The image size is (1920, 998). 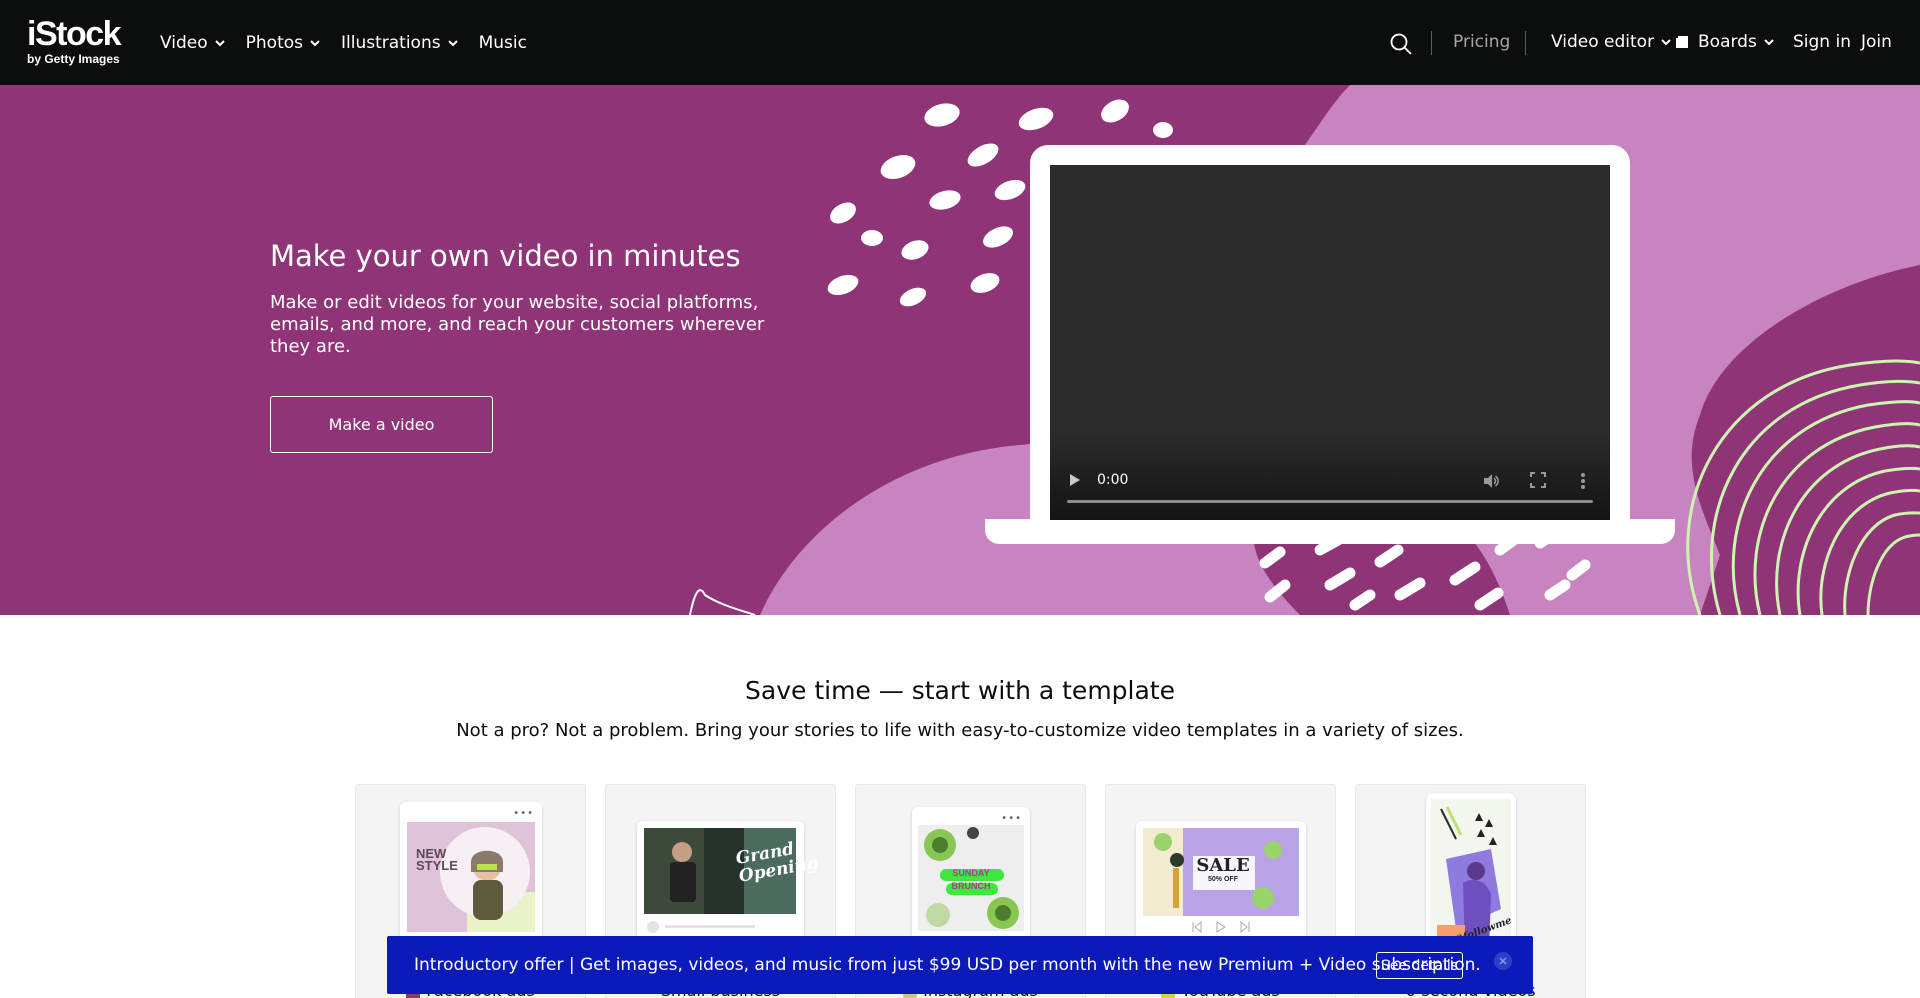 I want to click on main-nav: Video Photos Illustrations Music, so click(x=353, y=42).